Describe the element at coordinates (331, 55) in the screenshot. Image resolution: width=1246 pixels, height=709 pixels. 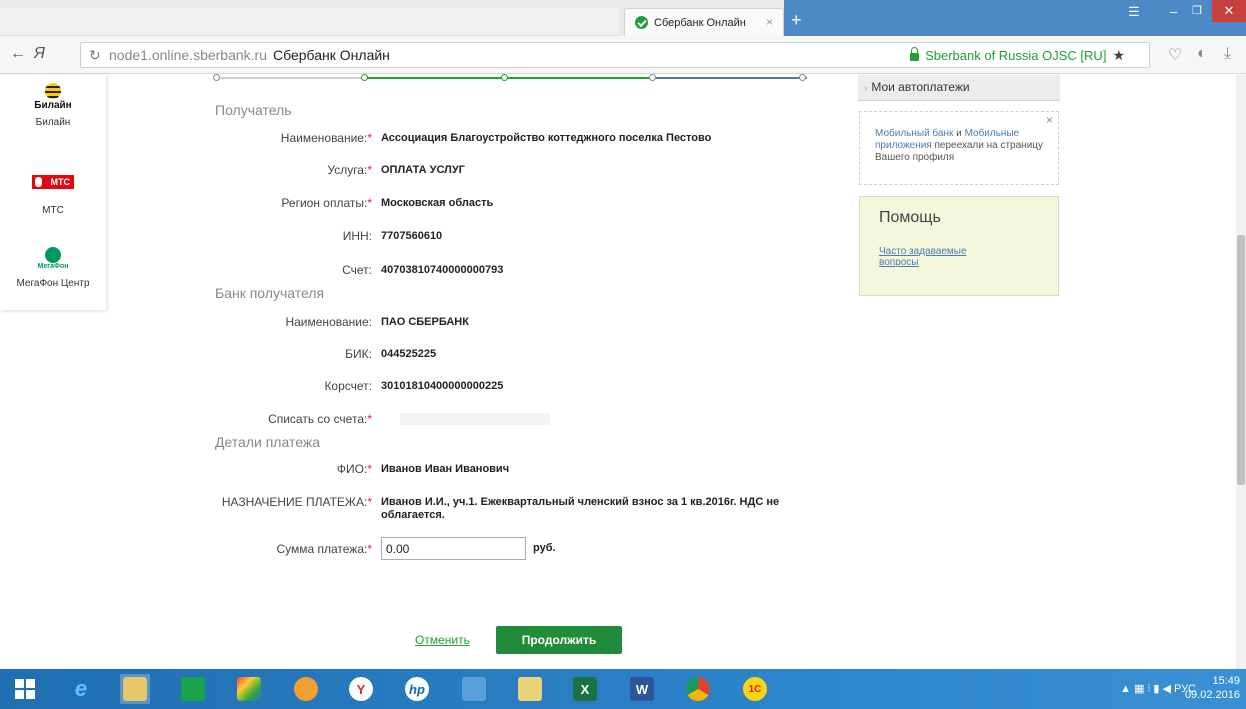
I see `url-page-title: Сбербанк Онлайн` at that location.